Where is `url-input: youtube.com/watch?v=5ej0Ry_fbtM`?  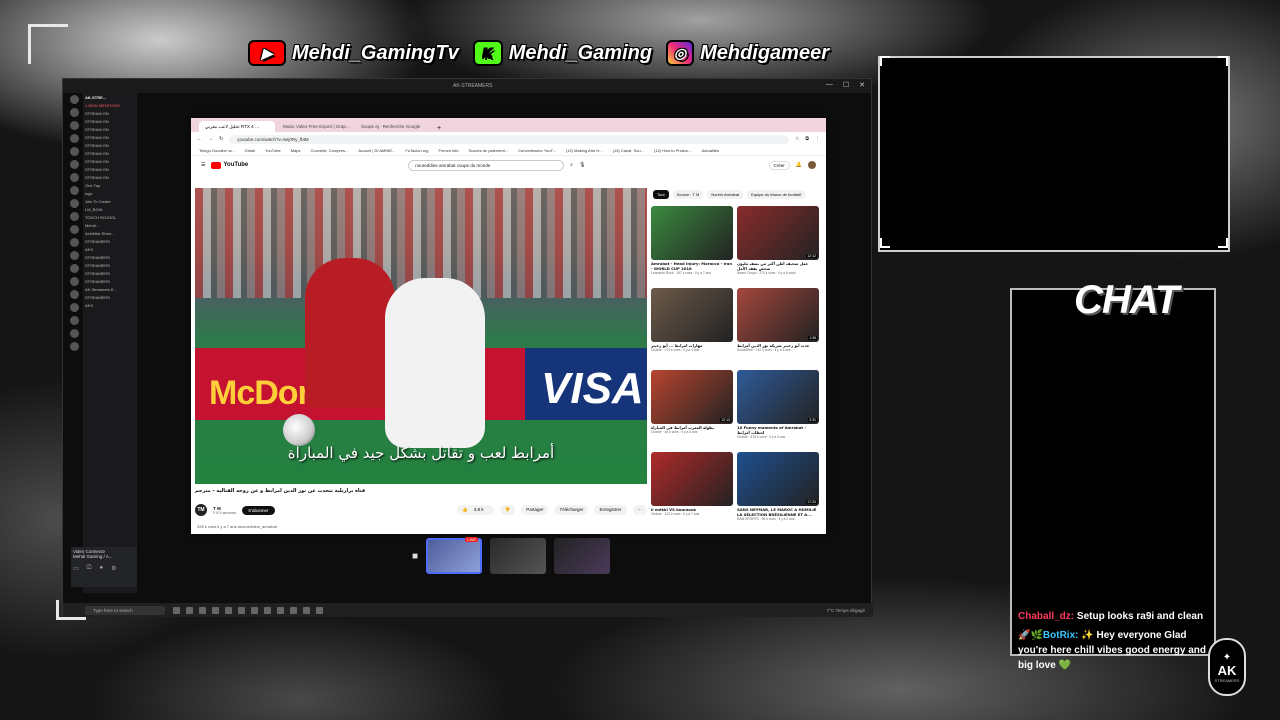
url-input: youtube.com/watch?v=5ej0Ry_fbtM is located at coordinates (509, 139).